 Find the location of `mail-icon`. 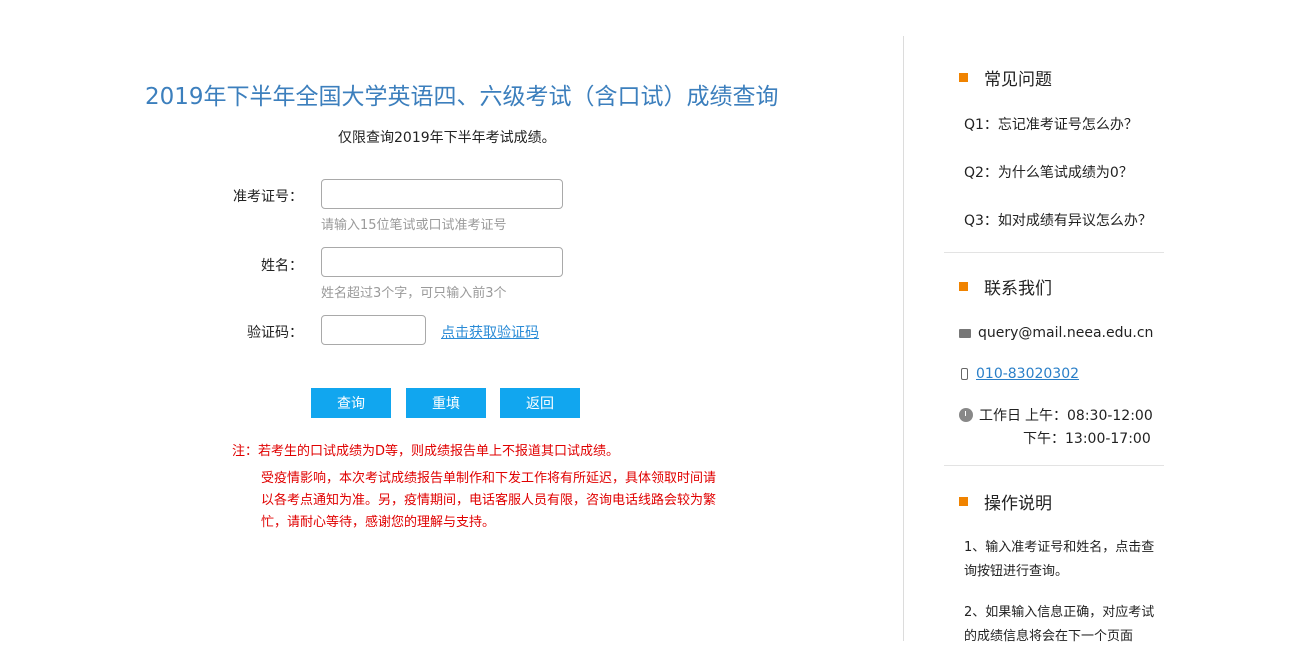

mail-icon is located at coordinates (965, 333).